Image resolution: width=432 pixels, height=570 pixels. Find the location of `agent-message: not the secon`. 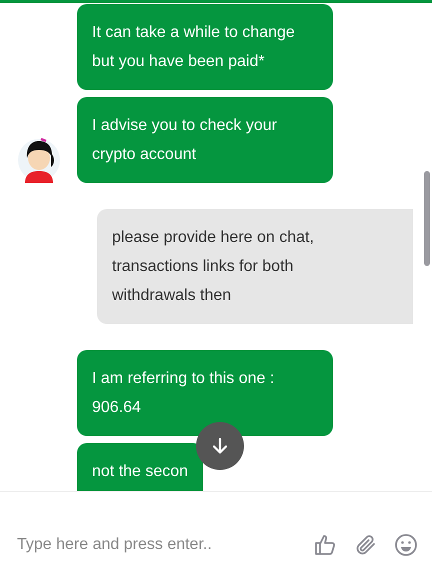

agent-message: not the secon is located at coordinates (140, 467).